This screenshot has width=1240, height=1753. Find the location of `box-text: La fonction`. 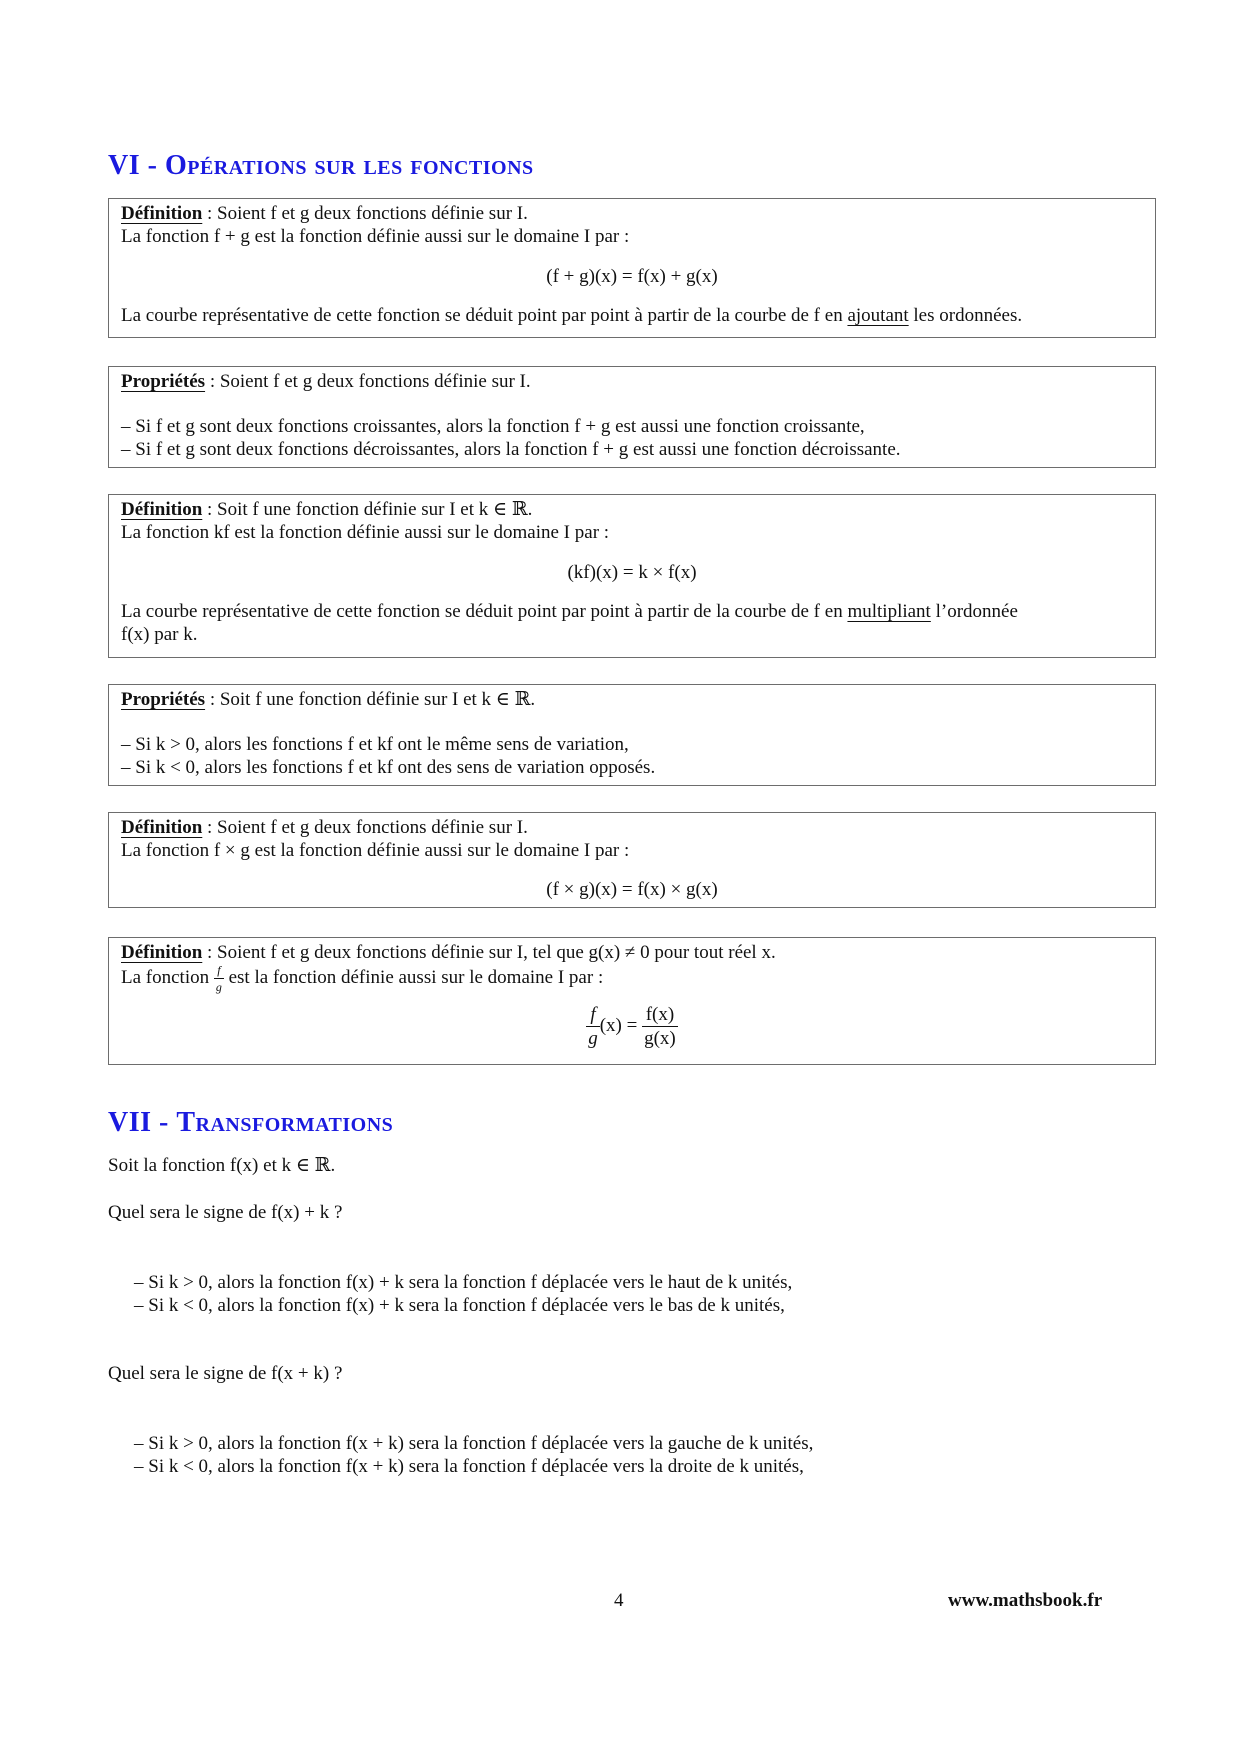

box-text: La fonction is located at coordinates (167, 977).